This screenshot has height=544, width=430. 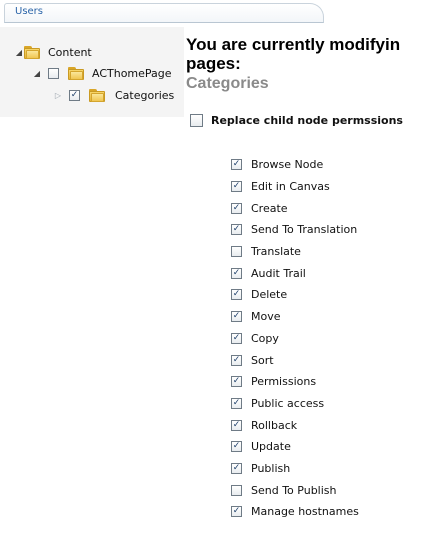 I want to click on permission-row: Public access, so click(x=295, y=404).